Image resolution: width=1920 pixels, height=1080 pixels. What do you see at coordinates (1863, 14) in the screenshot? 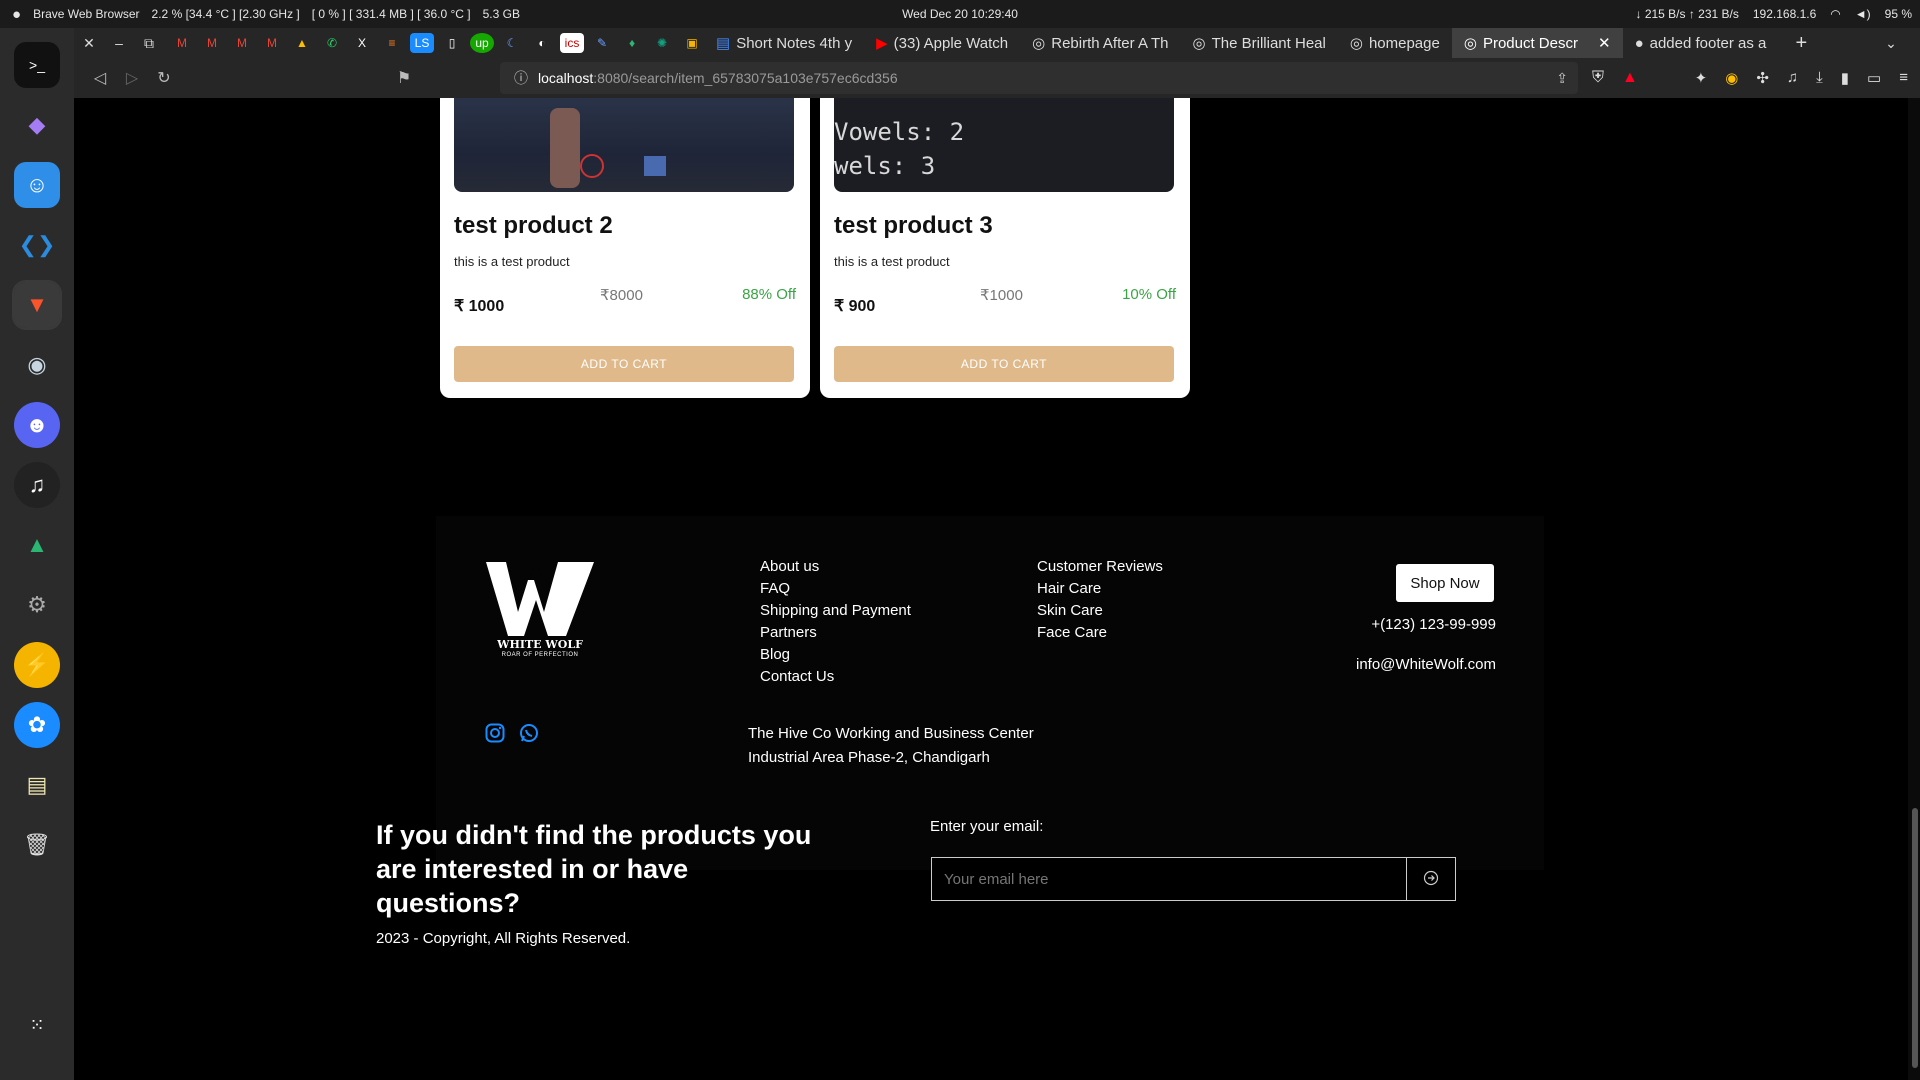
I see `volume-icon: ◄)` at bounding box center [1863, 14].